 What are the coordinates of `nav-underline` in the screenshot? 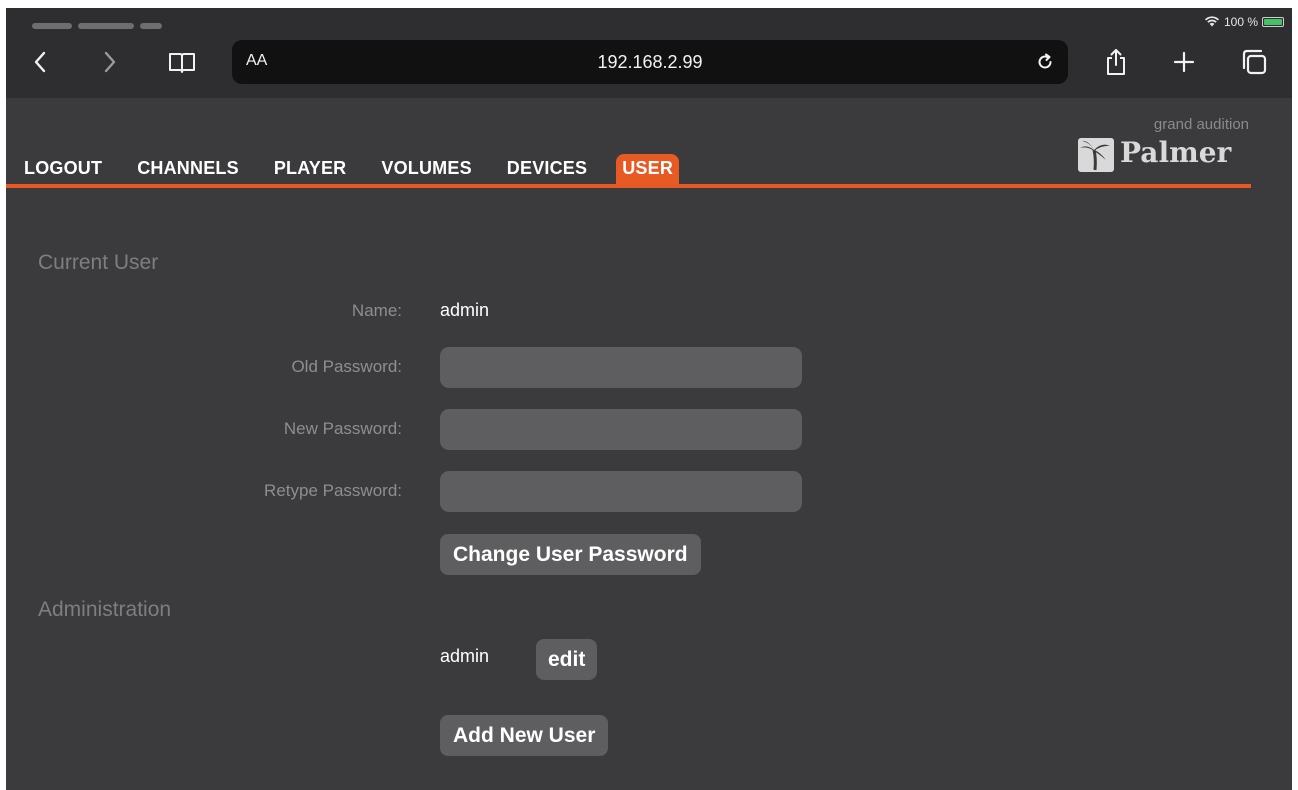 It's located at (628, 186).